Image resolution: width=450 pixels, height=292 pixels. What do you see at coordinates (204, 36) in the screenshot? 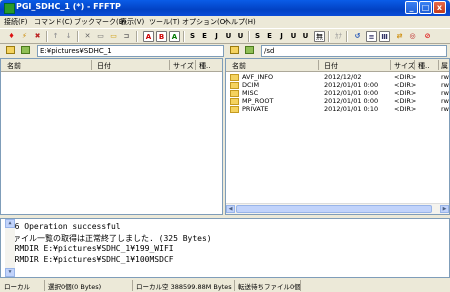
I see `kanji-local-euc: E` at bounding box center [204, 36].